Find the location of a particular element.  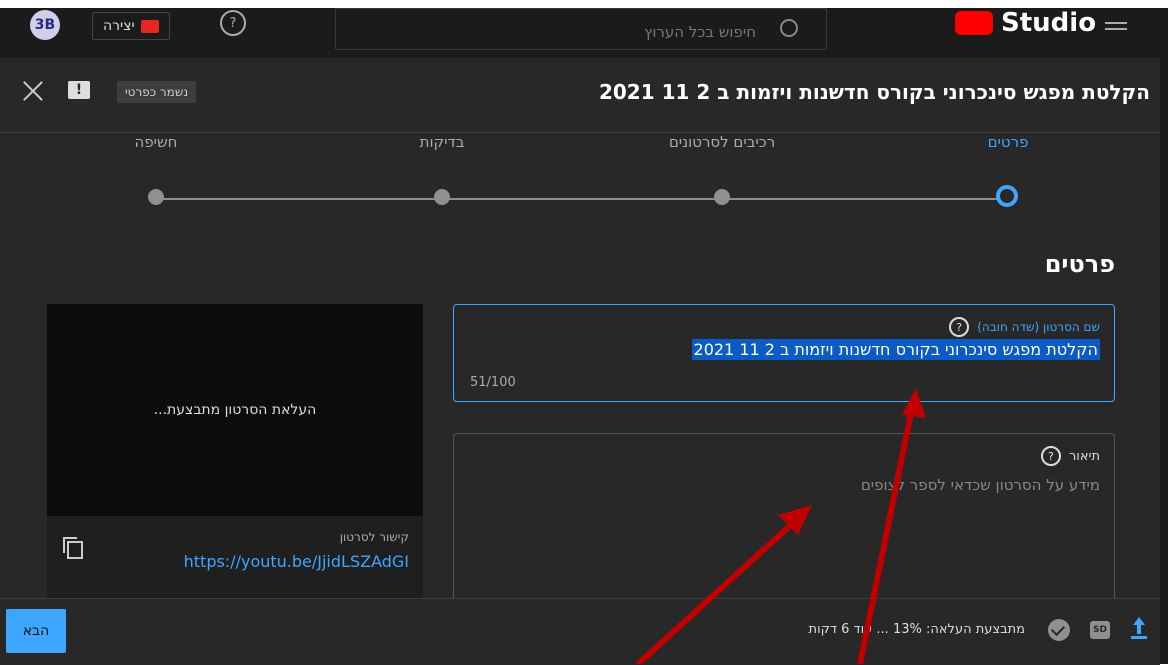

annotation-arrows is located at coordinates (780, 526).